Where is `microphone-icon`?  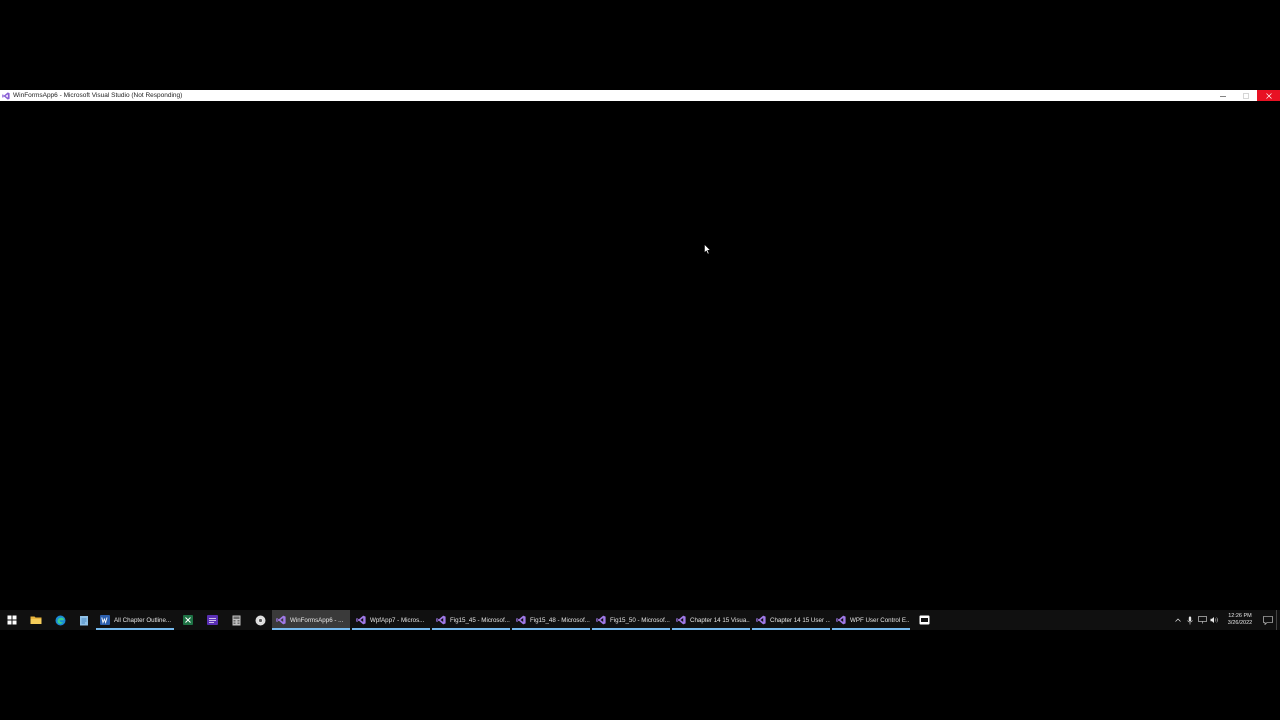 microphone-icon is located at coordinates (1190, 620).